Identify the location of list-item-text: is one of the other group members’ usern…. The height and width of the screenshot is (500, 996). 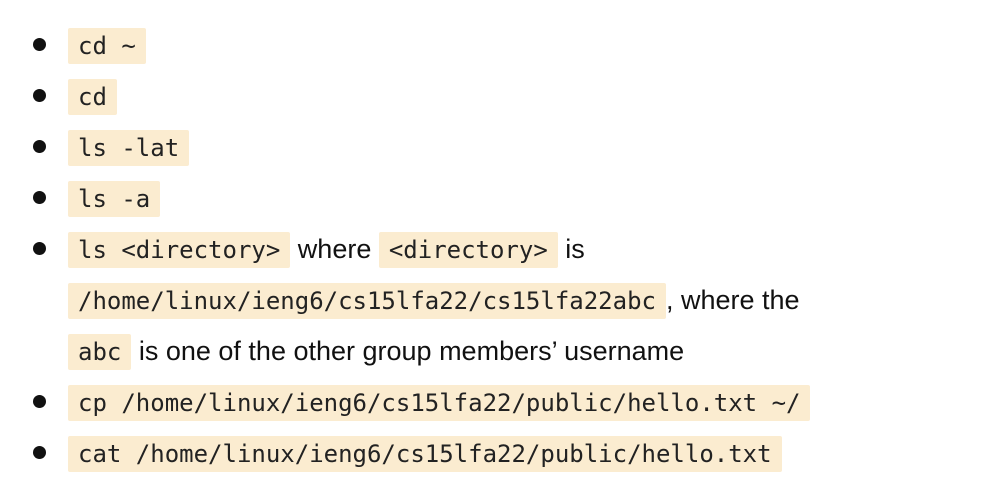
(408, 351).